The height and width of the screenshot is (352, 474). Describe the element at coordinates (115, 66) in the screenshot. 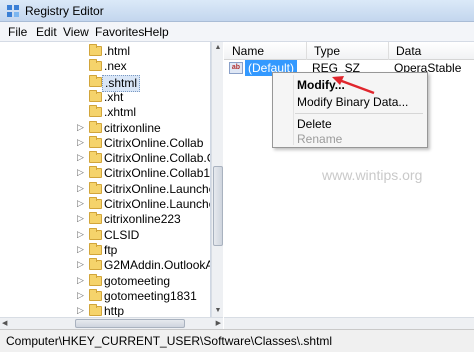

I see `tree-item-label: .nex` at that location.